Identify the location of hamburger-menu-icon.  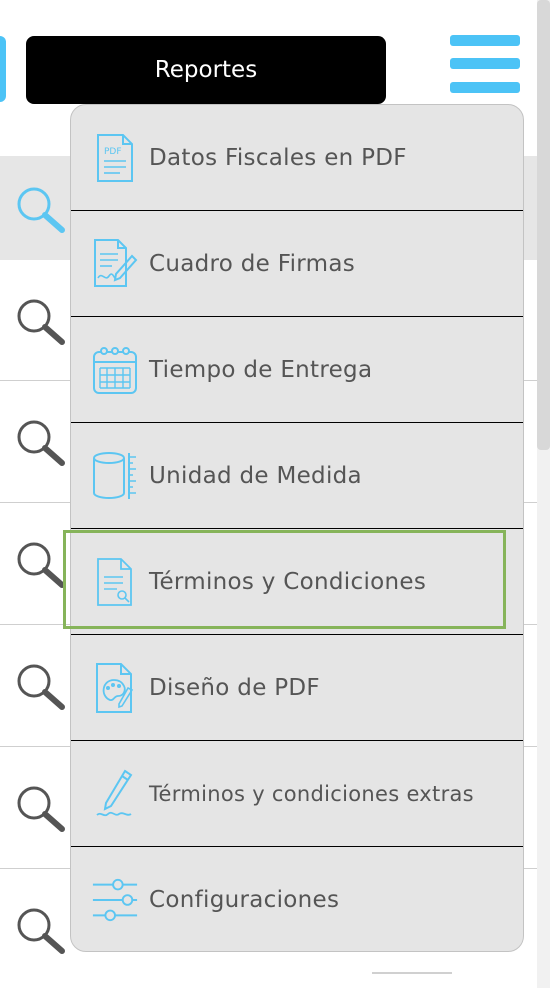
(485, 65).